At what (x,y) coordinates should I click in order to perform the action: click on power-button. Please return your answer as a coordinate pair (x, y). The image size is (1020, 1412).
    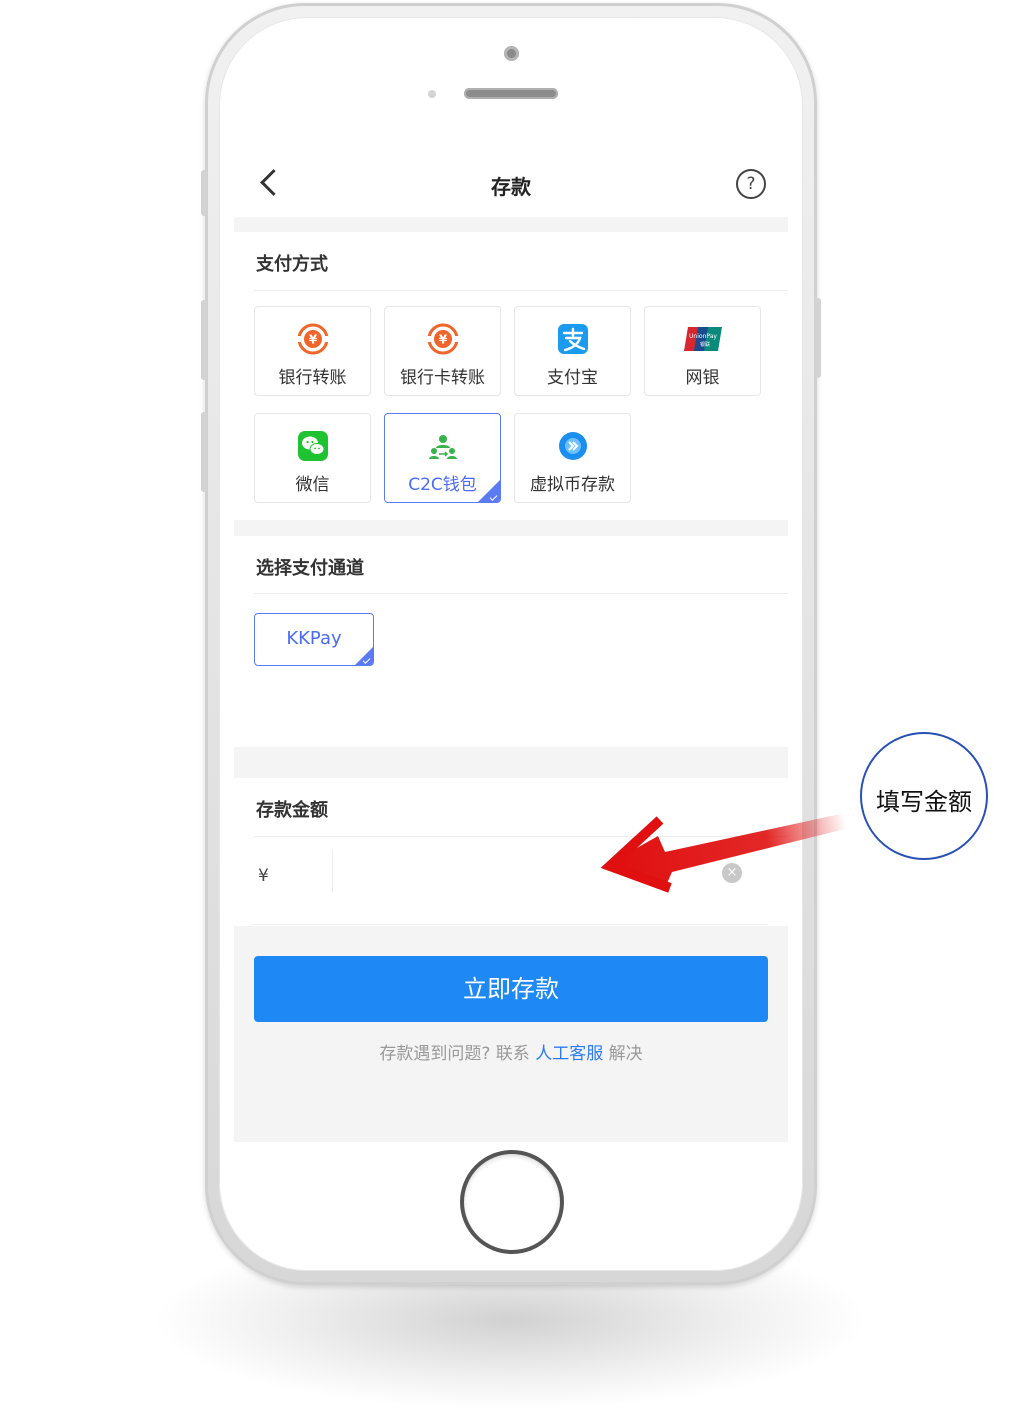
    Looking at the image, I should click on (818, 338).